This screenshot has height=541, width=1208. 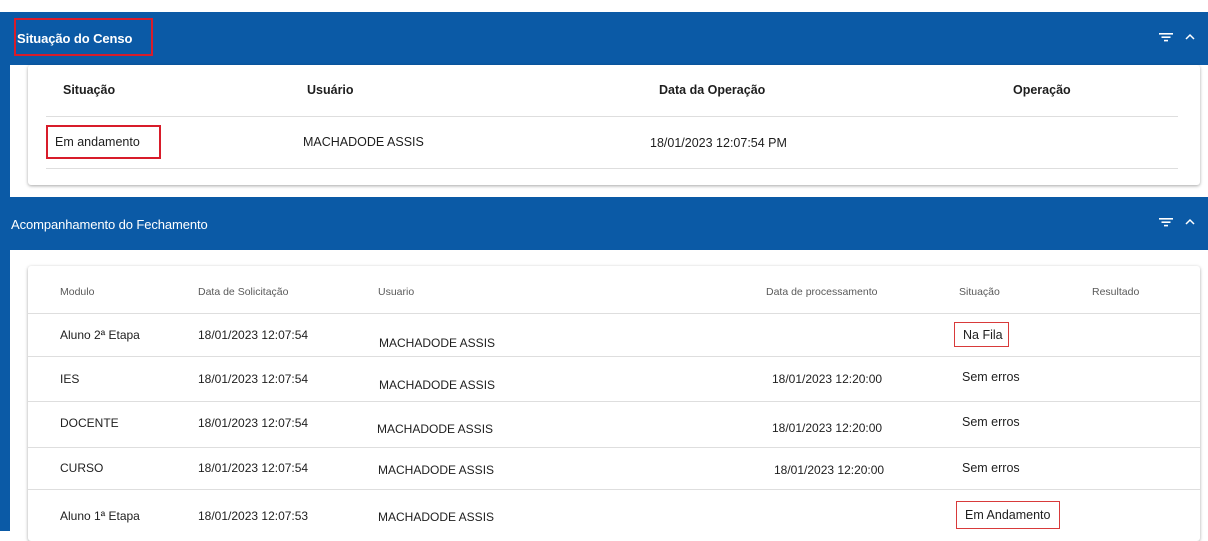 What do you see at coordinates (363, 142) in the screenshot?
I see `census-usuario-value: MACHADODE ASSIS` at bounding box center [363, 142].